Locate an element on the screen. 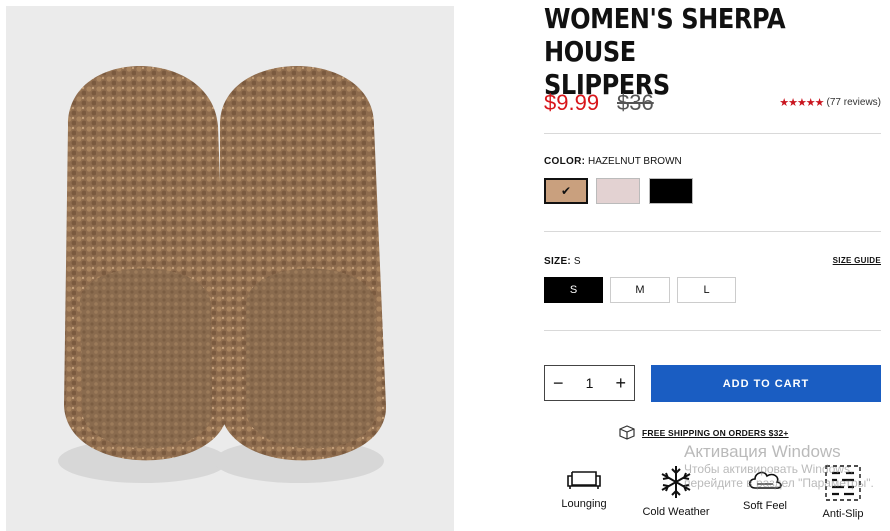 Image resolution: width=890 pixels, height=531 pixels. checkmark-icon: ✔ is located at coordinates (566, 191).